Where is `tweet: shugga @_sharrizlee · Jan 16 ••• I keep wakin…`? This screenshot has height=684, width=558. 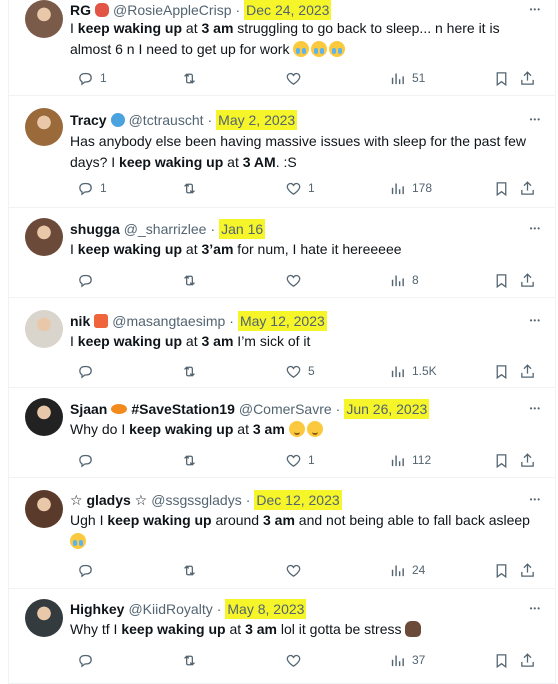 tweet: shugga @_sharrizlee · Jan 16 ••• I keep wakin… is located at coordinates (282, 253).